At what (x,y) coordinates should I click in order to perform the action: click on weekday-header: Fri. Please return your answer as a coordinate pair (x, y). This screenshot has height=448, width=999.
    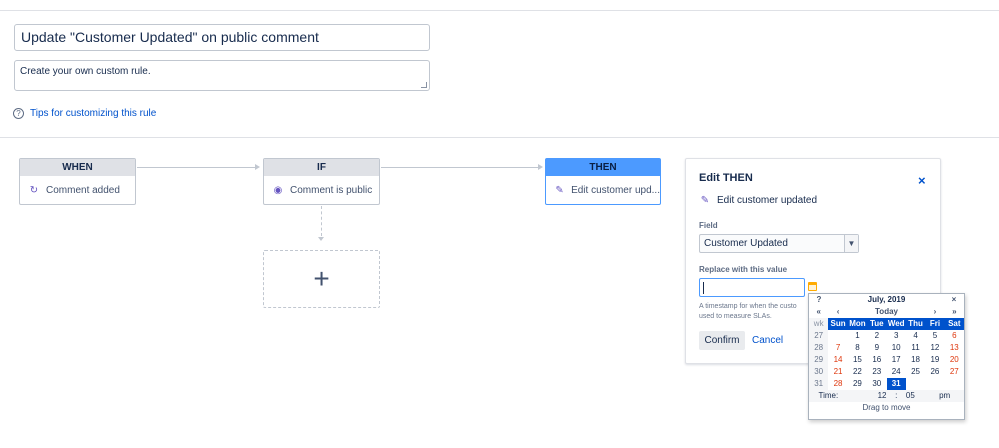
    Looking at the image, I should click on (935, 324).